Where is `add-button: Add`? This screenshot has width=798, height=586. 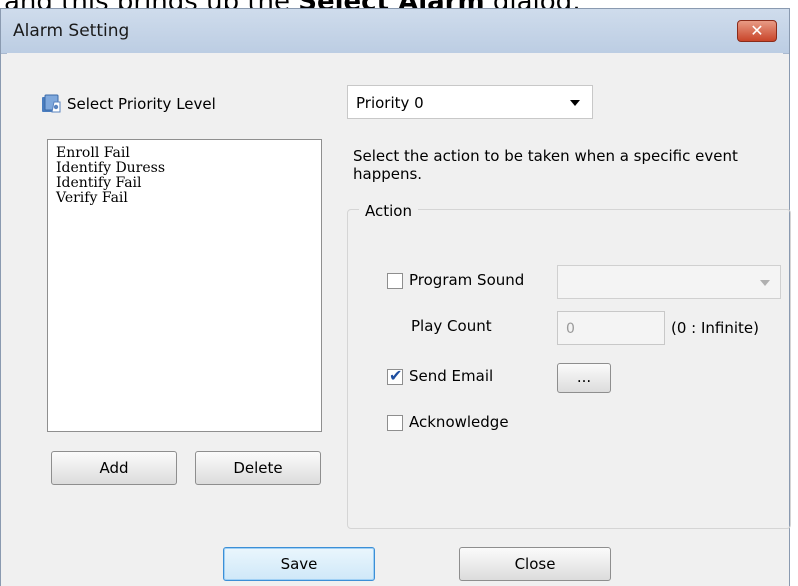 add-button: Add is located at coordinates (114, 468).